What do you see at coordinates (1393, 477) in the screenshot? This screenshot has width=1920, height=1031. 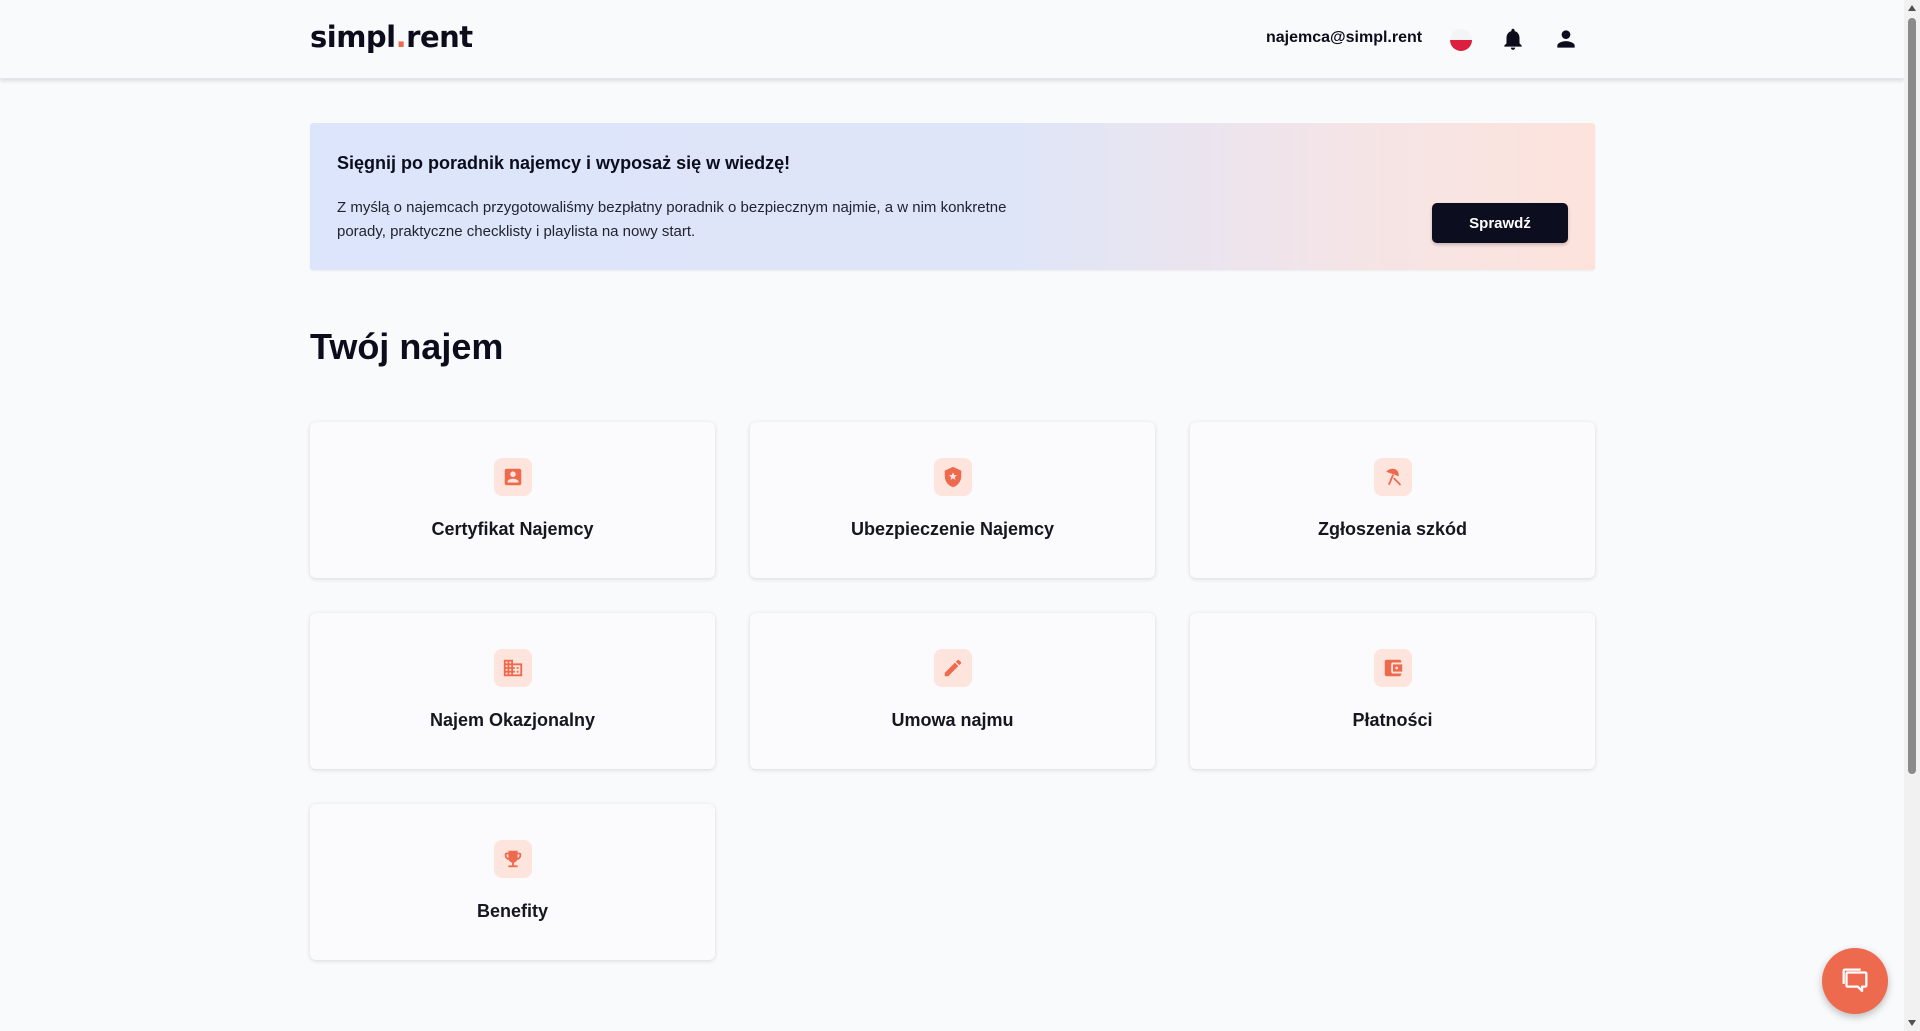 I see `umbrella-icon` at bounding box center [1393, 477].